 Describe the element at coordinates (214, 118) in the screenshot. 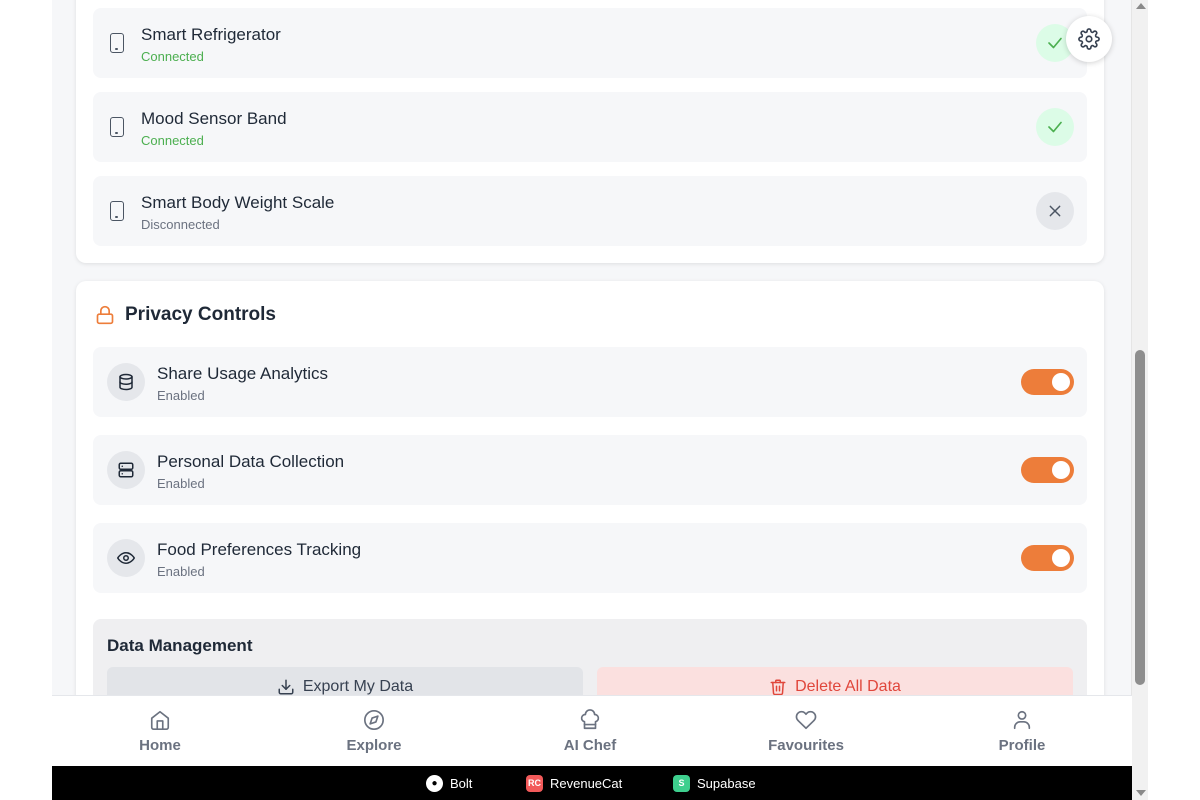

I see `device-name: Mood Sensor Band` at that location.